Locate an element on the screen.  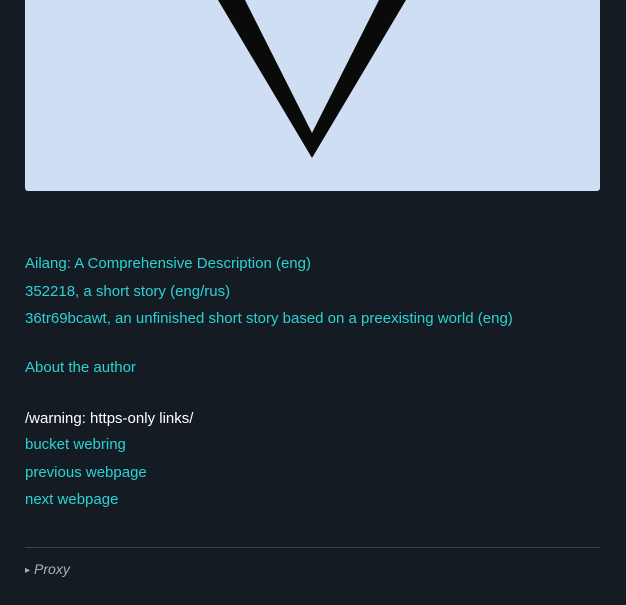
link-previous-webpage: previous webpage is located at coordinates (86, 473).